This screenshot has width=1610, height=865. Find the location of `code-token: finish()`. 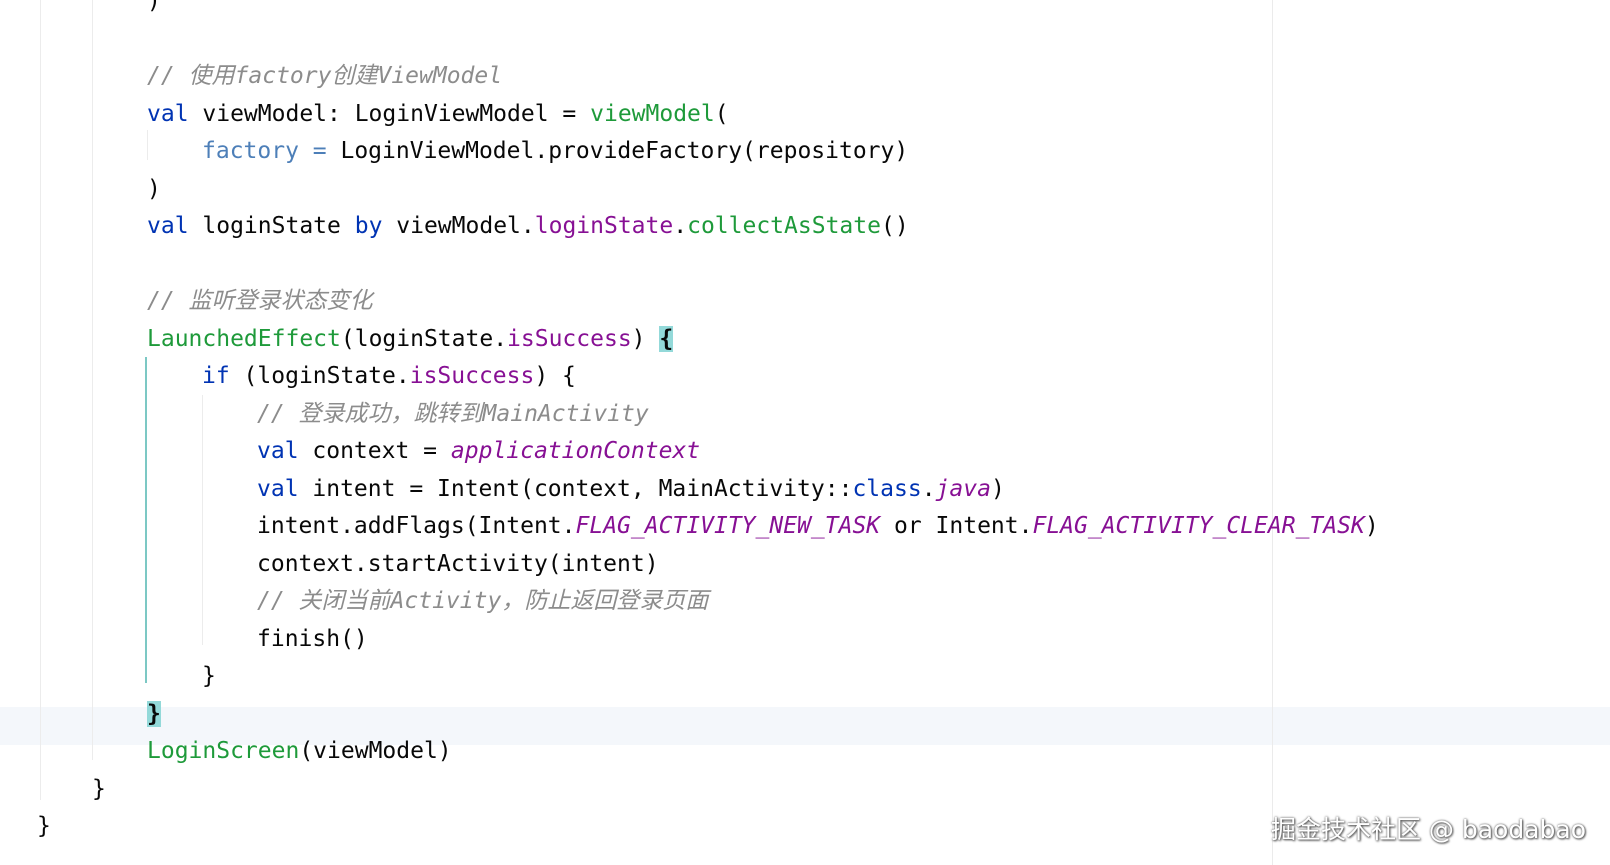

code-token: finish() is located at coordinates (312, 638).